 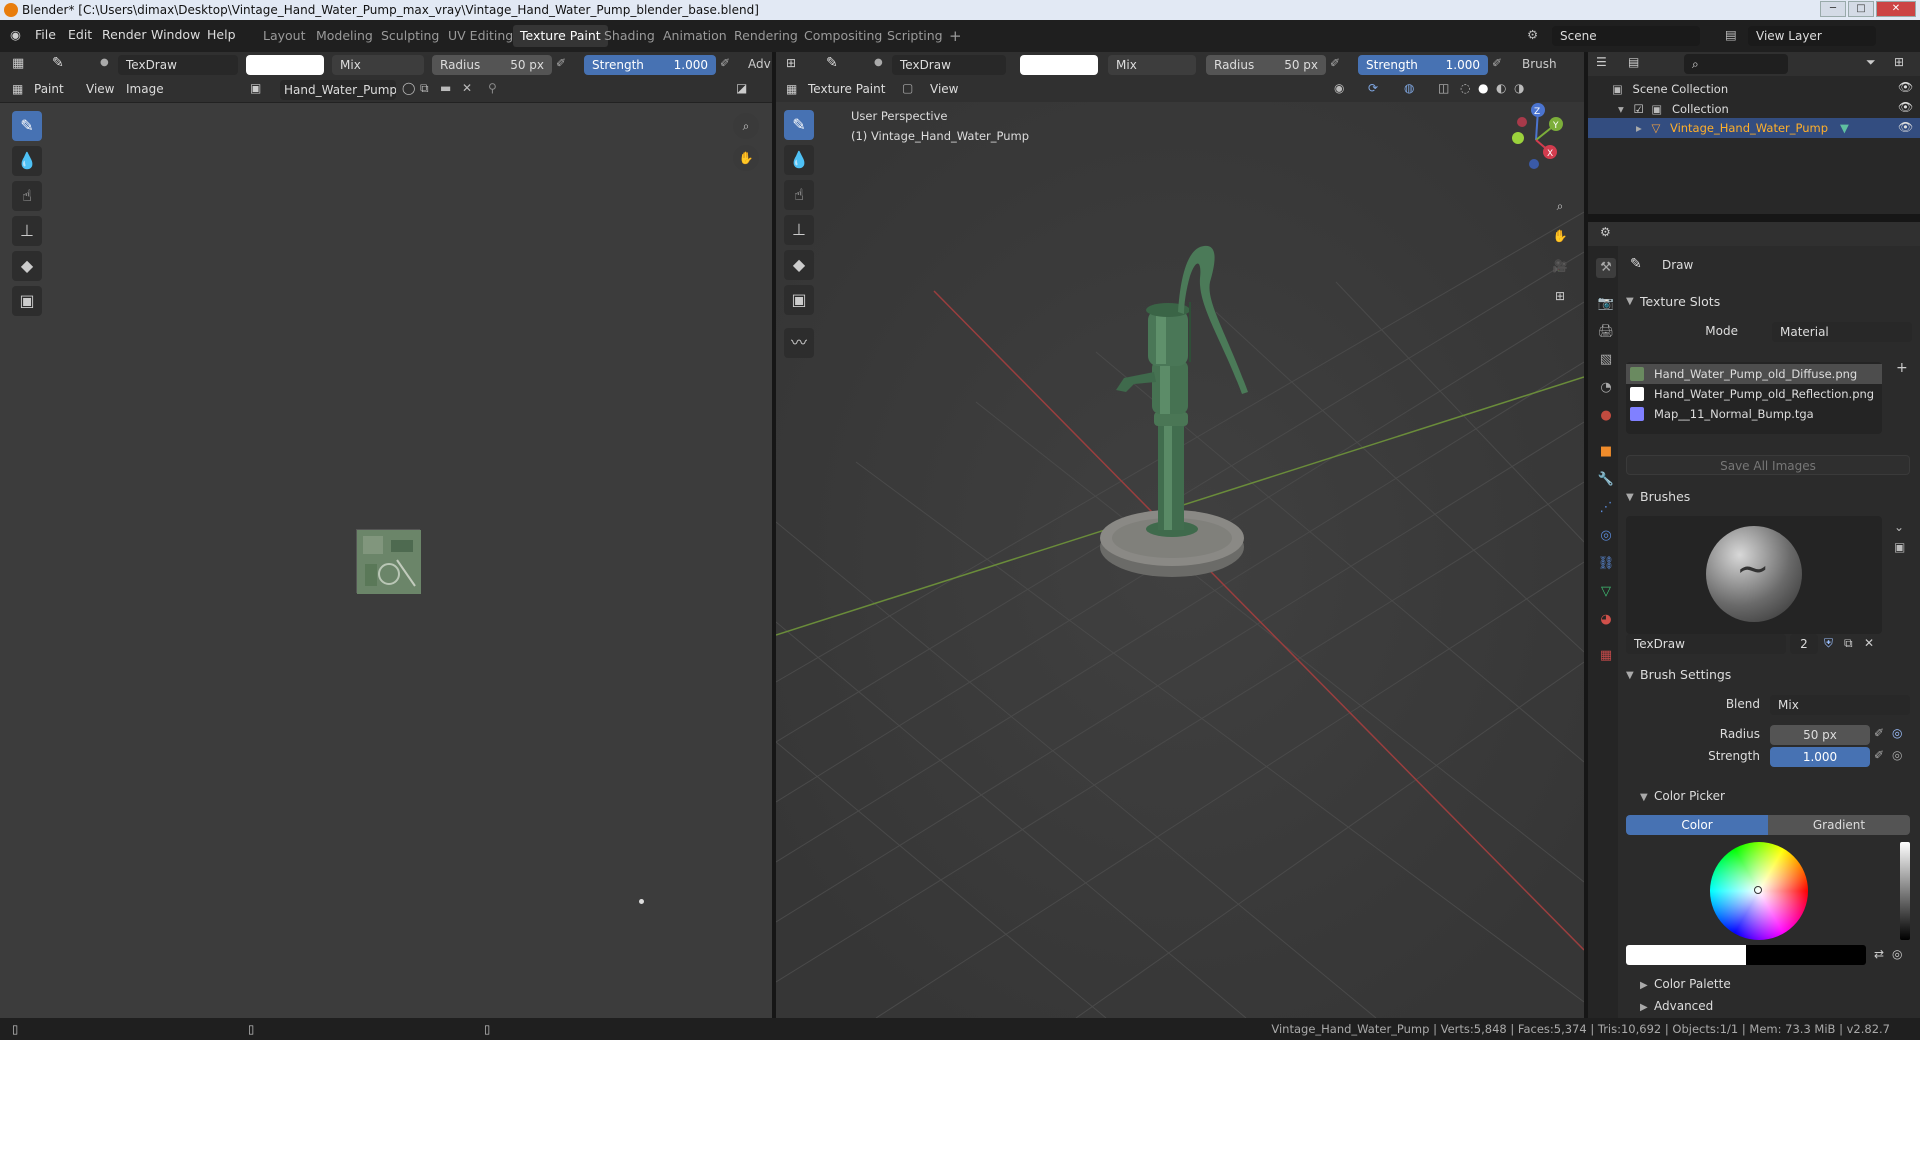 What do you see at coordinates (1373, 88) in the screenshot?
I see `gizmo-icon: ⟳` at bounding box center [1373, 88].